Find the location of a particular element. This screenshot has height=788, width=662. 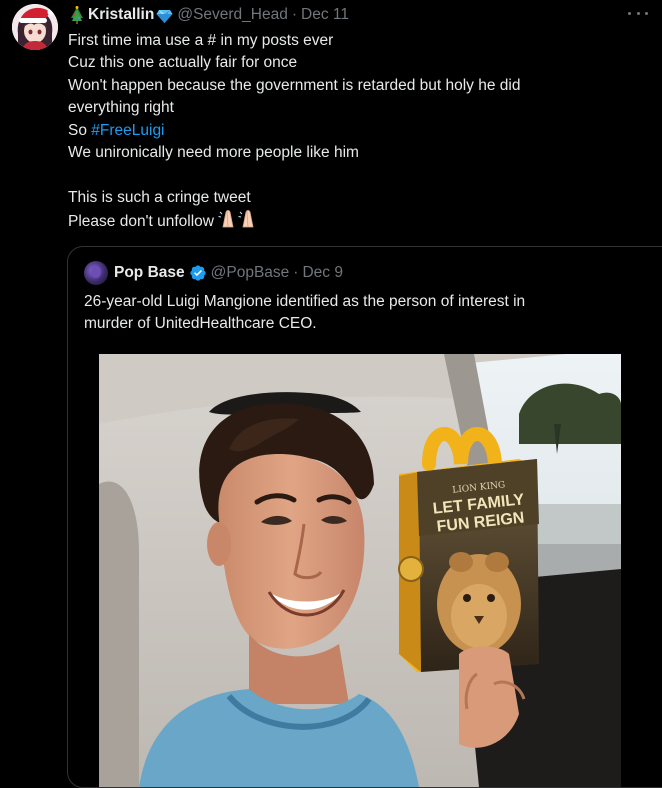

author-handle: @Severd_Head is located at coordinates (232, 15).